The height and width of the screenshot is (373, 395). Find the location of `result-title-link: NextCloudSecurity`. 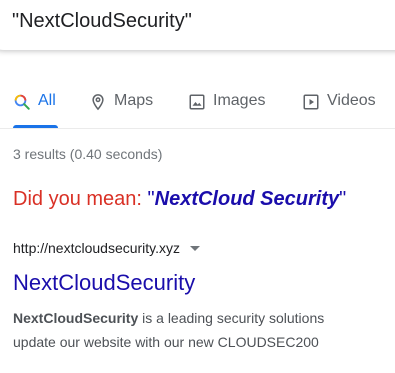

result-title-link: NextCloudSecurity is located at coordinates (104, 283).